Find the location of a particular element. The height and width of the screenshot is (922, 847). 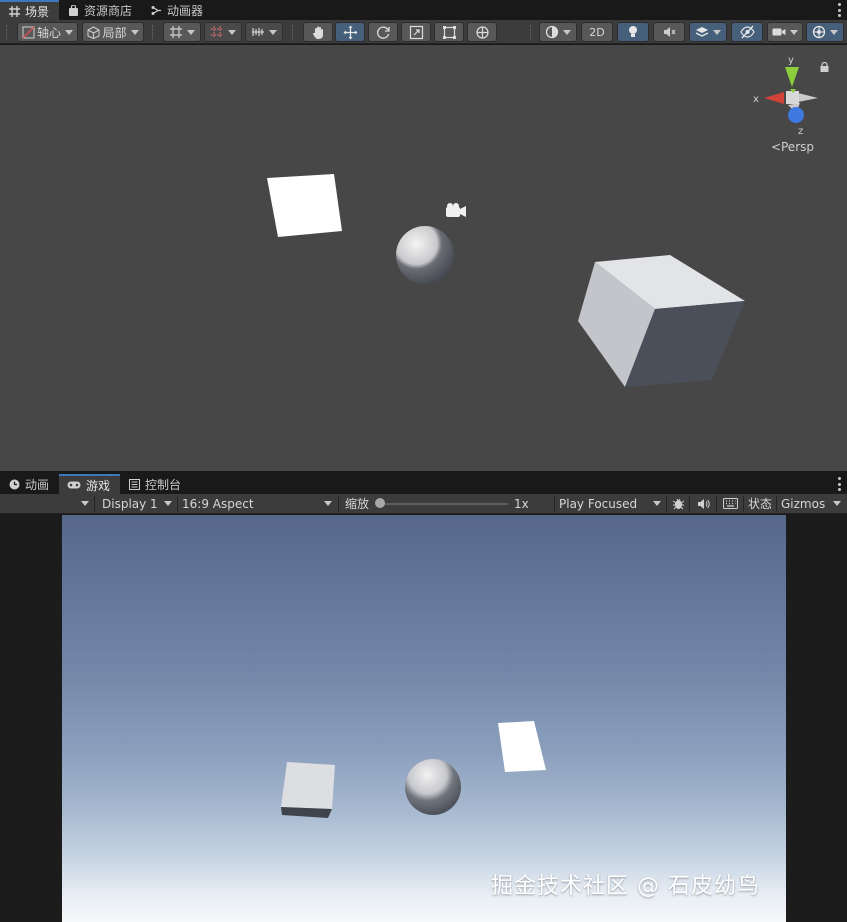

space-dropdown: 局部 is located at coordinates (113, 32).